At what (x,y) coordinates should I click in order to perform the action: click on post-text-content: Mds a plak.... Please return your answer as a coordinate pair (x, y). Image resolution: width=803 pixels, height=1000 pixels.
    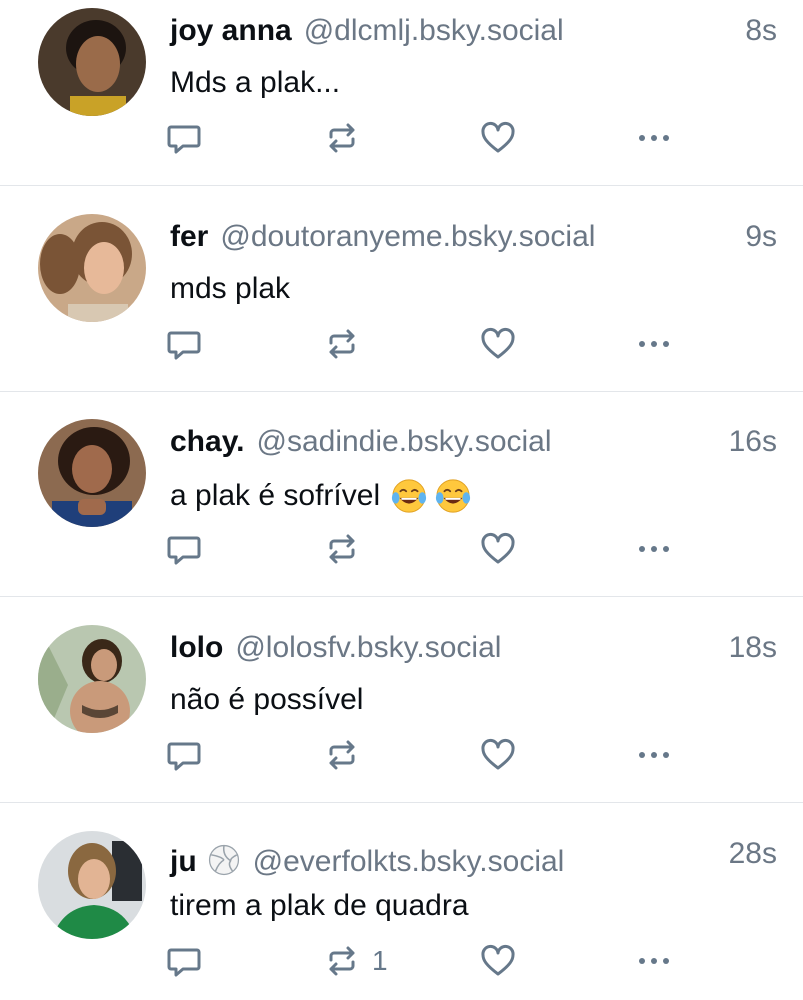
    Looking at the image, I should click on (255, 82).